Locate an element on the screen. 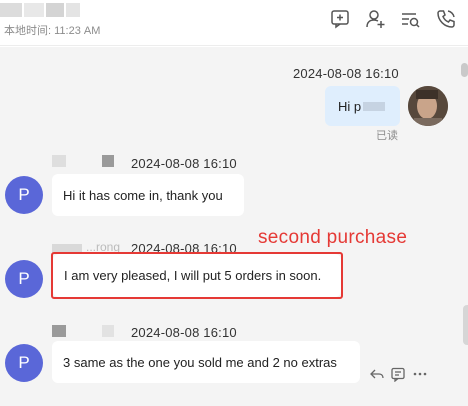 This screenshot has height=406, width=468. reply-icon is located at coordinates (377, 374).